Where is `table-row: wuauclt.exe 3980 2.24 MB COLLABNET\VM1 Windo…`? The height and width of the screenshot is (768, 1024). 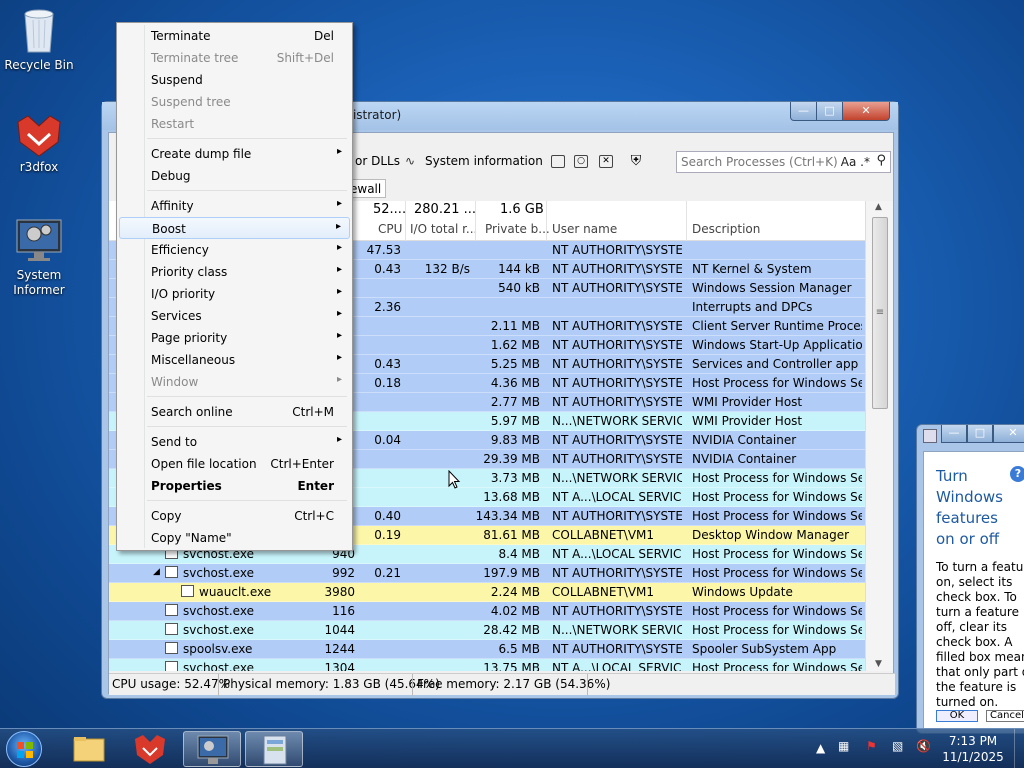 table-row: wuauclt.exe 3980 2.24 MB COLLABNET\VM1 Windo… is located at coordinates (487, 592).